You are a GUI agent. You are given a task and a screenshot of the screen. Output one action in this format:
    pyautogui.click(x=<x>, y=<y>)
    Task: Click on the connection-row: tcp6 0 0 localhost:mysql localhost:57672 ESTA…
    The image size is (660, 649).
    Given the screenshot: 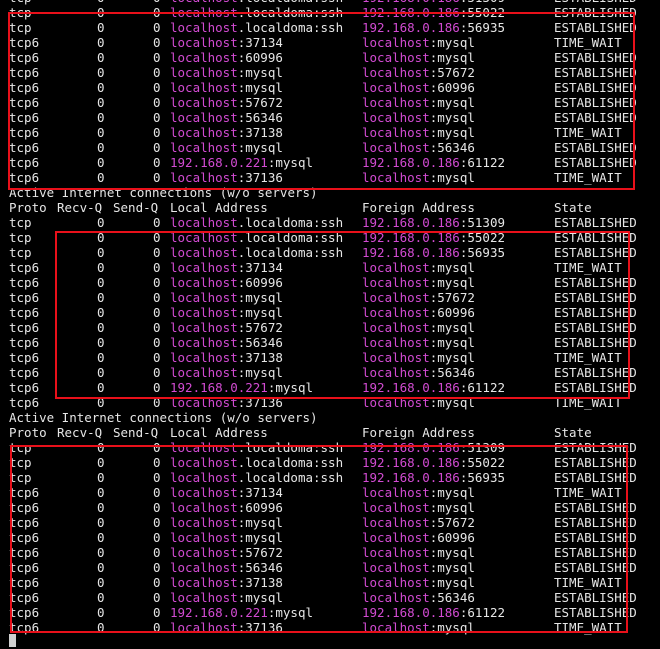 What is the action you would take?
    pyautogui.click(x=330, y=522)
    